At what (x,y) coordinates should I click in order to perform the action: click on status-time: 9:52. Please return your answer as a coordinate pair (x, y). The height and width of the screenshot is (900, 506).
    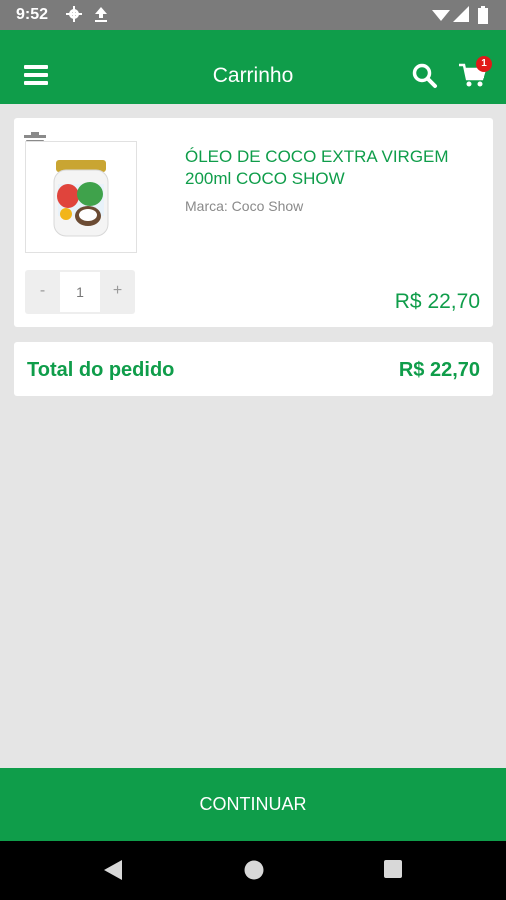
    Looking at the image, I should click on (32, 14).